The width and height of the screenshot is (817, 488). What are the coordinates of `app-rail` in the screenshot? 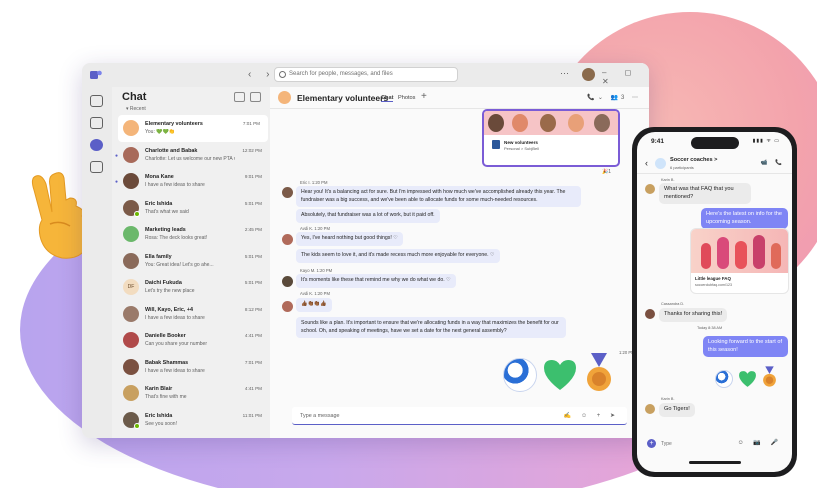 It's located at (97, 262).